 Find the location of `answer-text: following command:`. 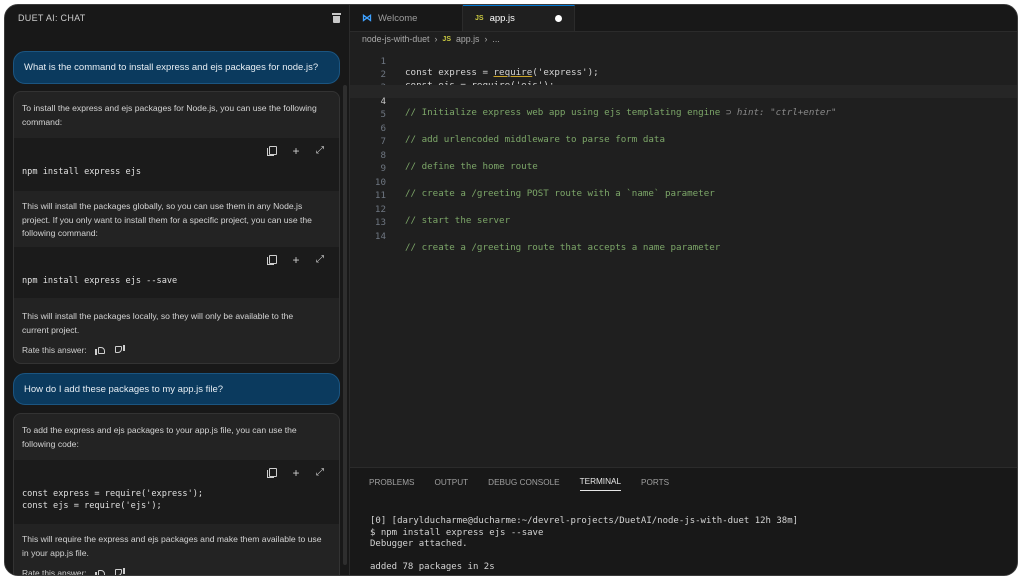

answer-text: following command: is located at coordinates (60, 233).